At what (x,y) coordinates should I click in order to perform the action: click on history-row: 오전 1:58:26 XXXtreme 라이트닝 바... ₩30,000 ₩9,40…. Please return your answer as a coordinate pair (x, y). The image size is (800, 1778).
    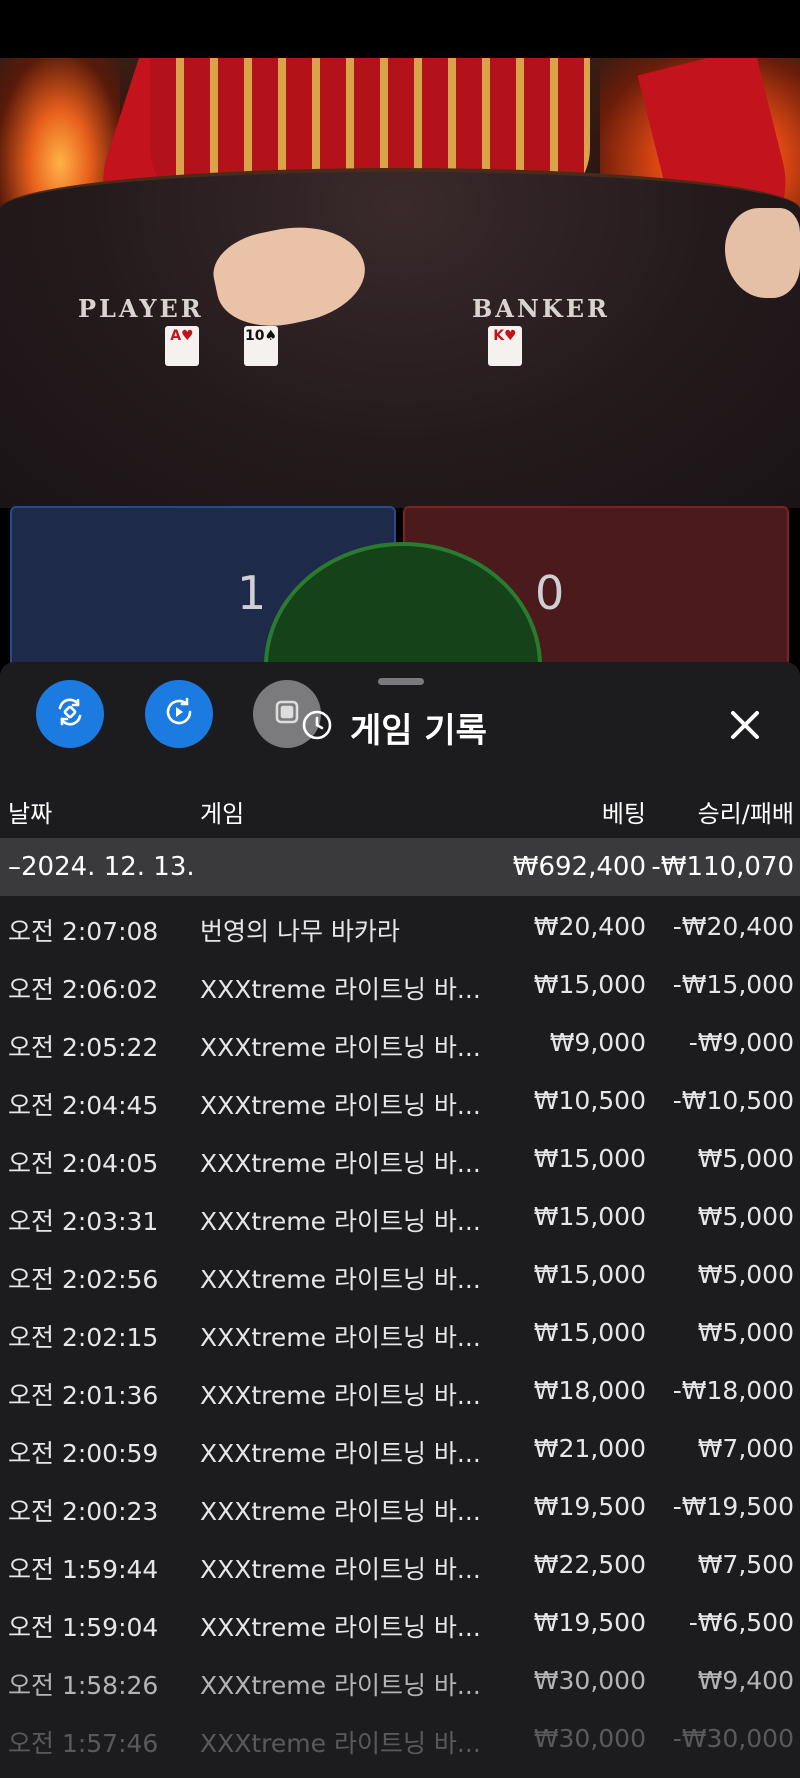
    Looking at the image, I should click on (400, 1679).